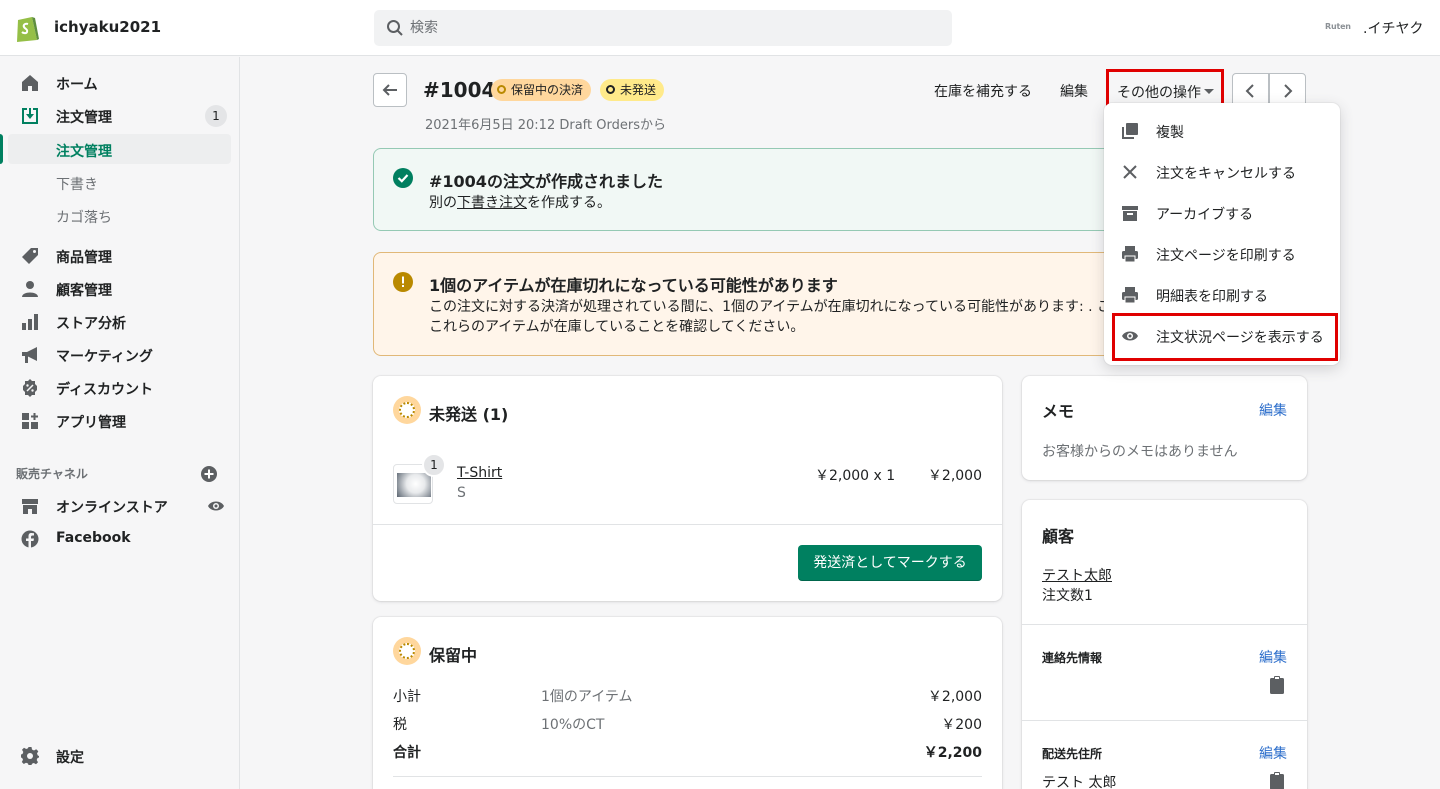 Image resolution: width=1440 pixels, height=789 pixels. Describe the element at coordinates (29, 355) in the screenshot. I see `megaphone-icon` at that location.